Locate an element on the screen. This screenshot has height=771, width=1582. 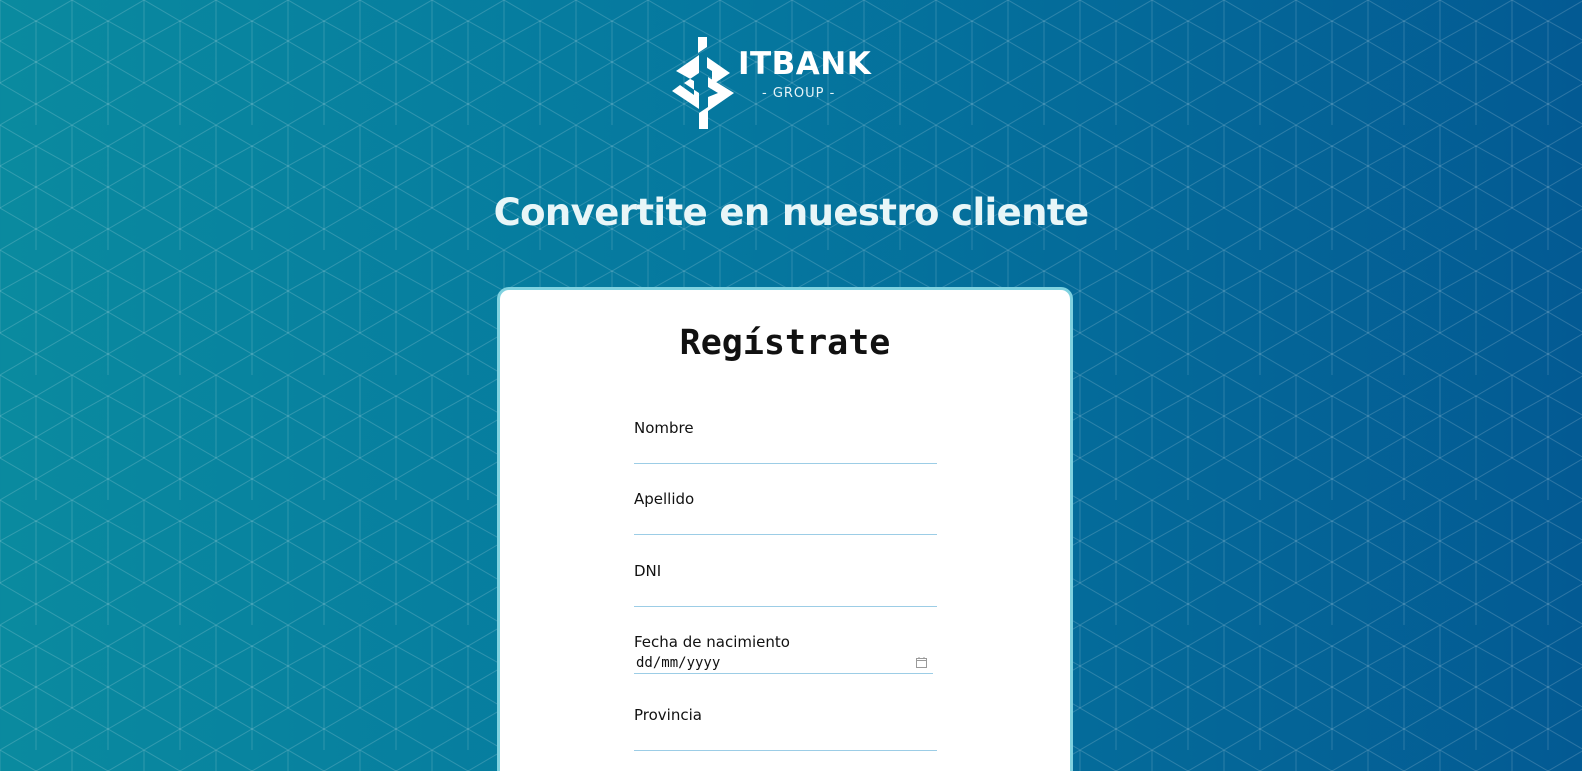
calendar-icon is located at coordinates (921, 662).